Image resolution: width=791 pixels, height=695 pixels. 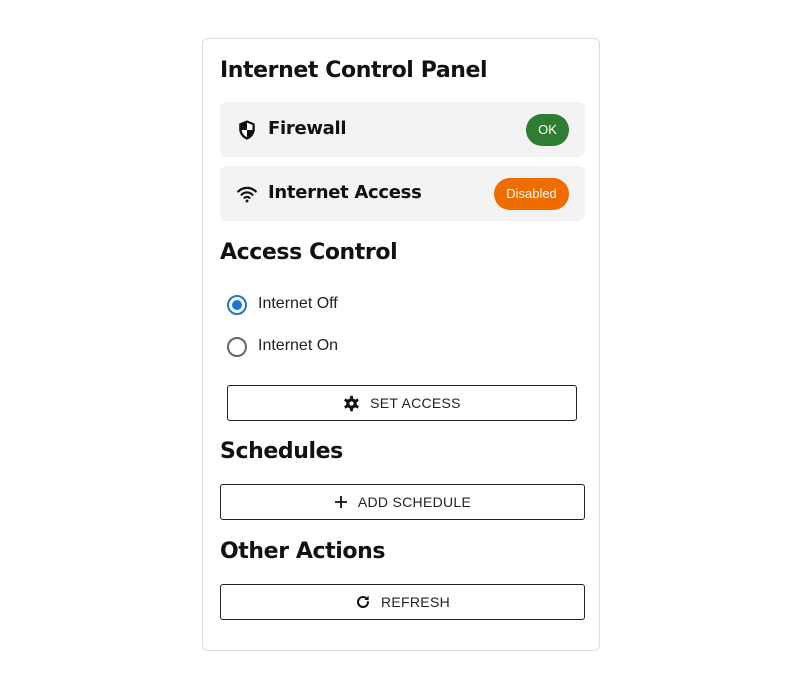 What do you see at coordinates (363, 602) in the screenshot?
I see `refresh-icon` at bounding box center [363, 602].